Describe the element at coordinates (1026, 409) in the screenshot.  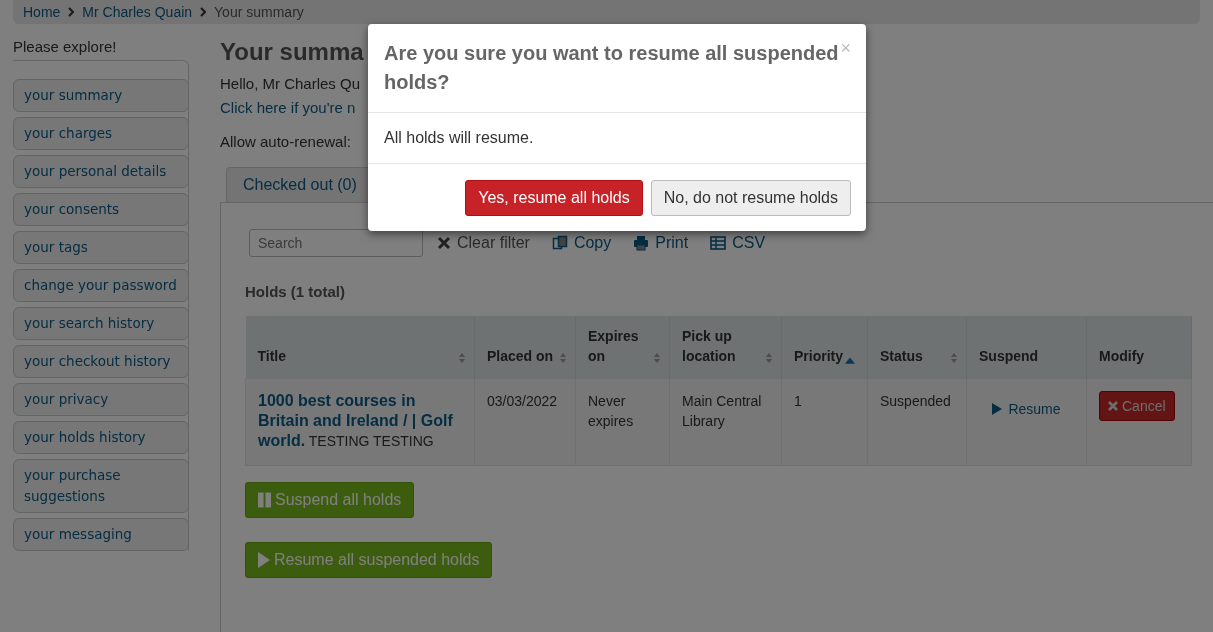
I see `resume-link: Resume` at that location.